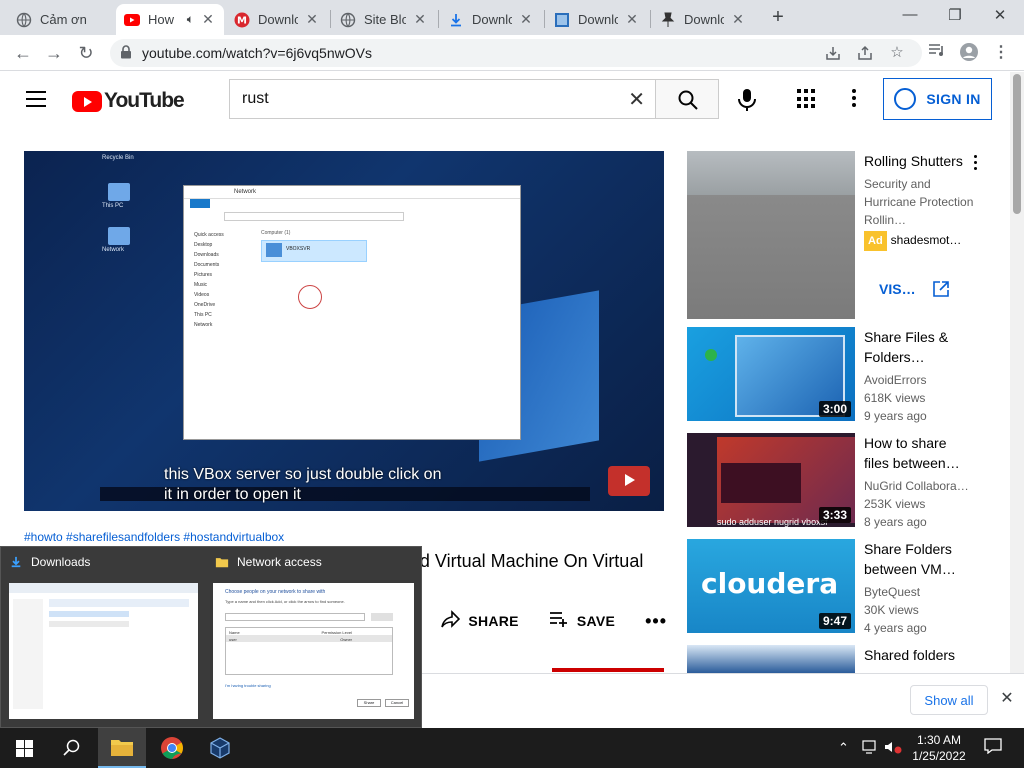  What do you see at coordinates (976, 164) in the screenshot?
I see `ad-menu-icon` at bounding box center [976, 164].